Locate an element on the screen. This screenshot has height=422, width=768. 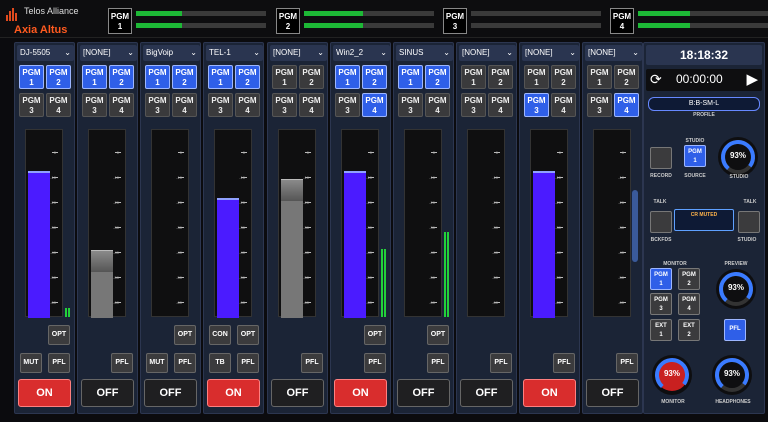
play-icon: ▶ is located at coordinates (752, 79).